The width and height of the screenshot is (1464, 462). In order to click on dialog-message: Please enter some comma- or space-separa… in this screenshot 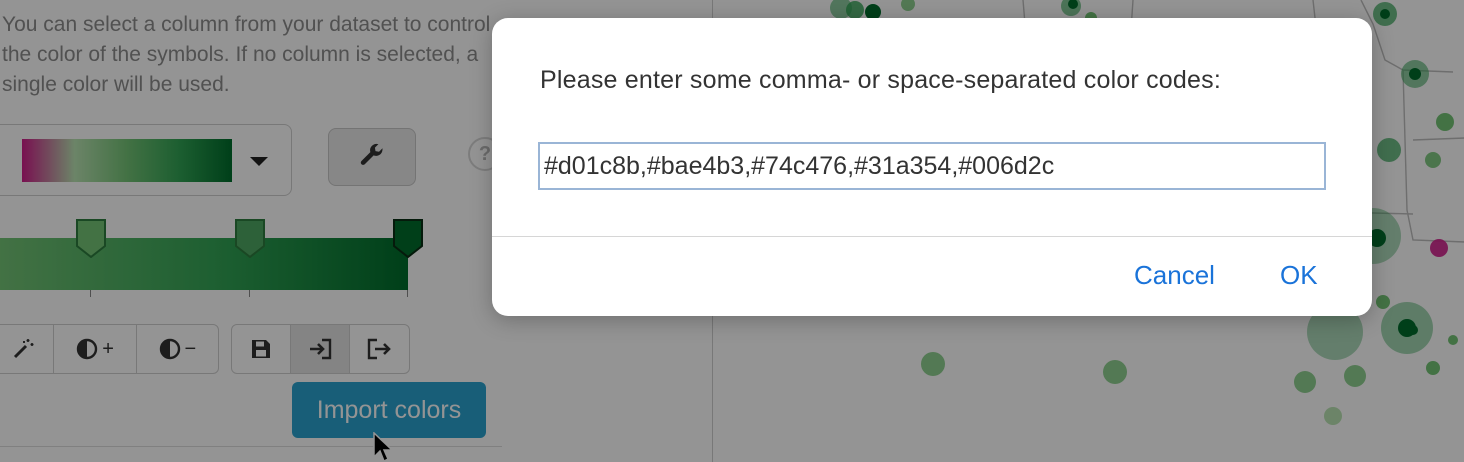, I will do `click(880, 80)`.